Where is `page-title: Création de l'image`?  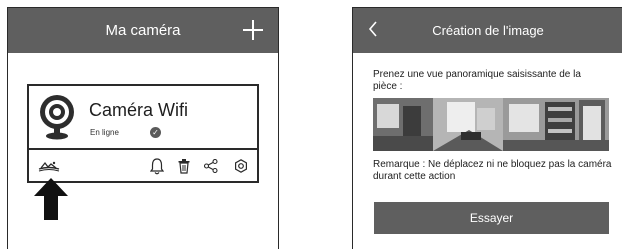
page-title: Création de l'image is located at coordinates (488, 30).